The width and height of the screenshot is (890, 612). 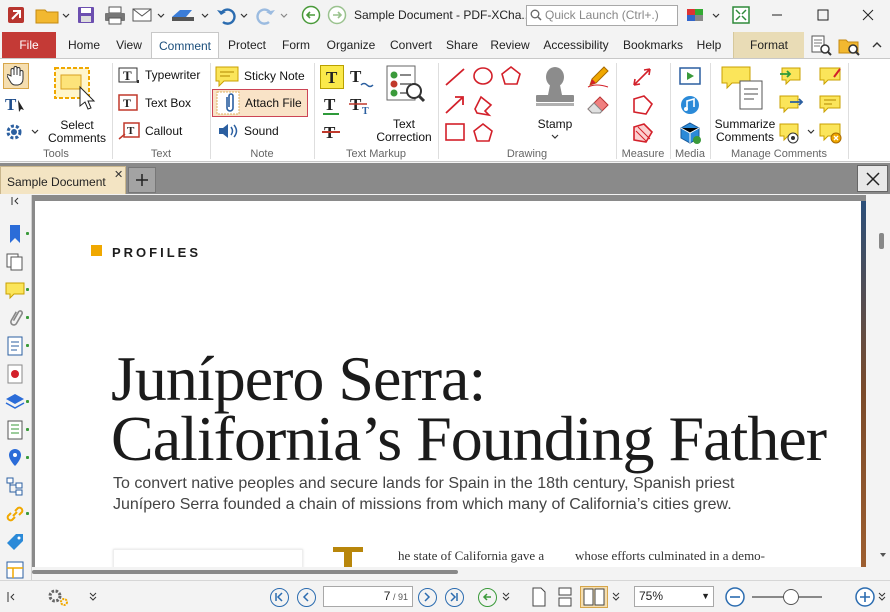 What do you see at coordinates (883, 555) in the screenshot?
I see `scroll-down-icon` at bounding box center [883, 555].